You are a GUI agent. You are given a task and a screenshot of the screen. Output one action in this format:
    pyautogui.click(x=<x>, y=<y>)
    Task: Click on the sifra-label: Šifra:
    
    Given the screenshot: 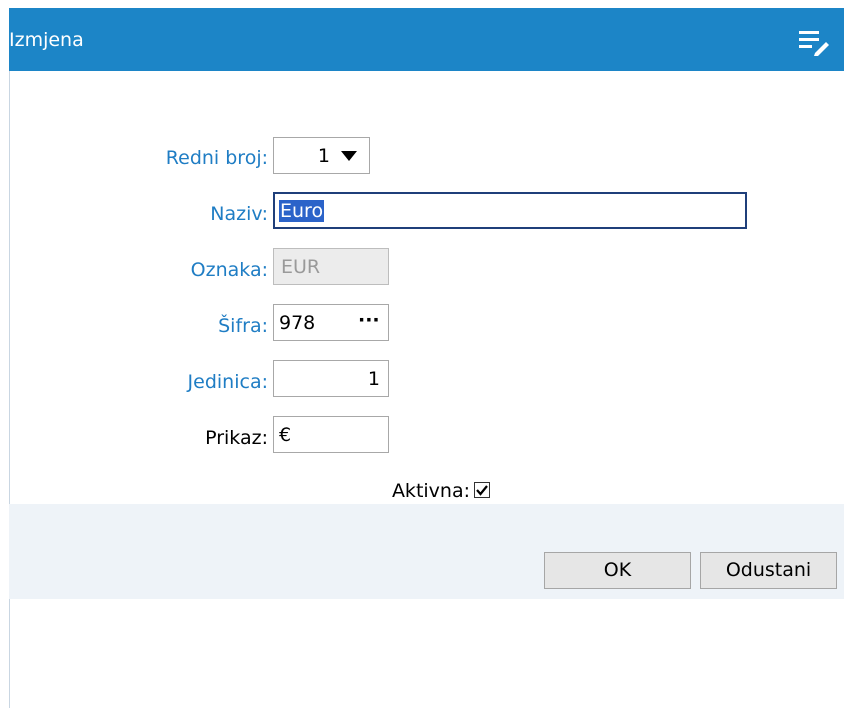 What is the action you would take?
    pyautogui.click(x=243, y=326)
    